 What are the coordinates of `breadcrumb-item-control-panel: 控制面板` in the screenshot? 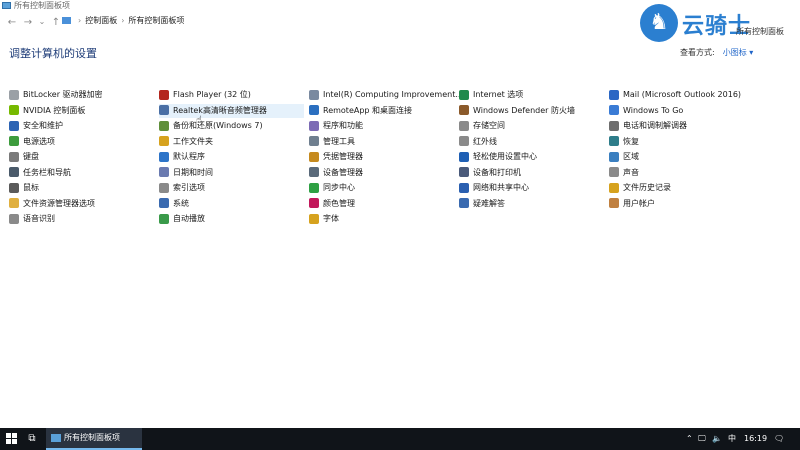 It's located at (101, 20).